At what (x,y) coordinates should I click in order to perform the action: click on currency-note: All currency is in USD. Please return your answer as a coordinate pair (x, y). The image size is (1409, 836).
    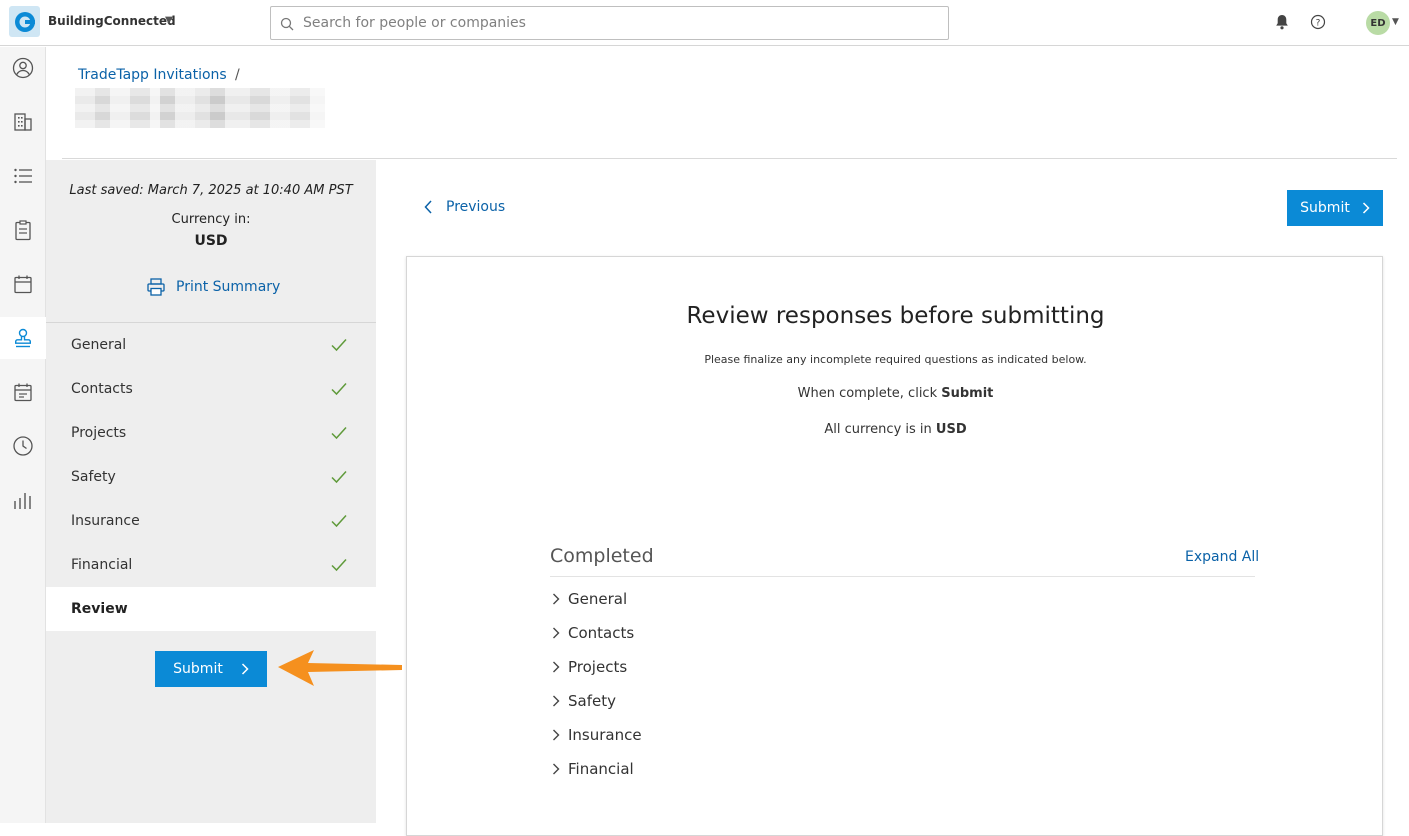
    Looking at the image, I should click on (895, 429).